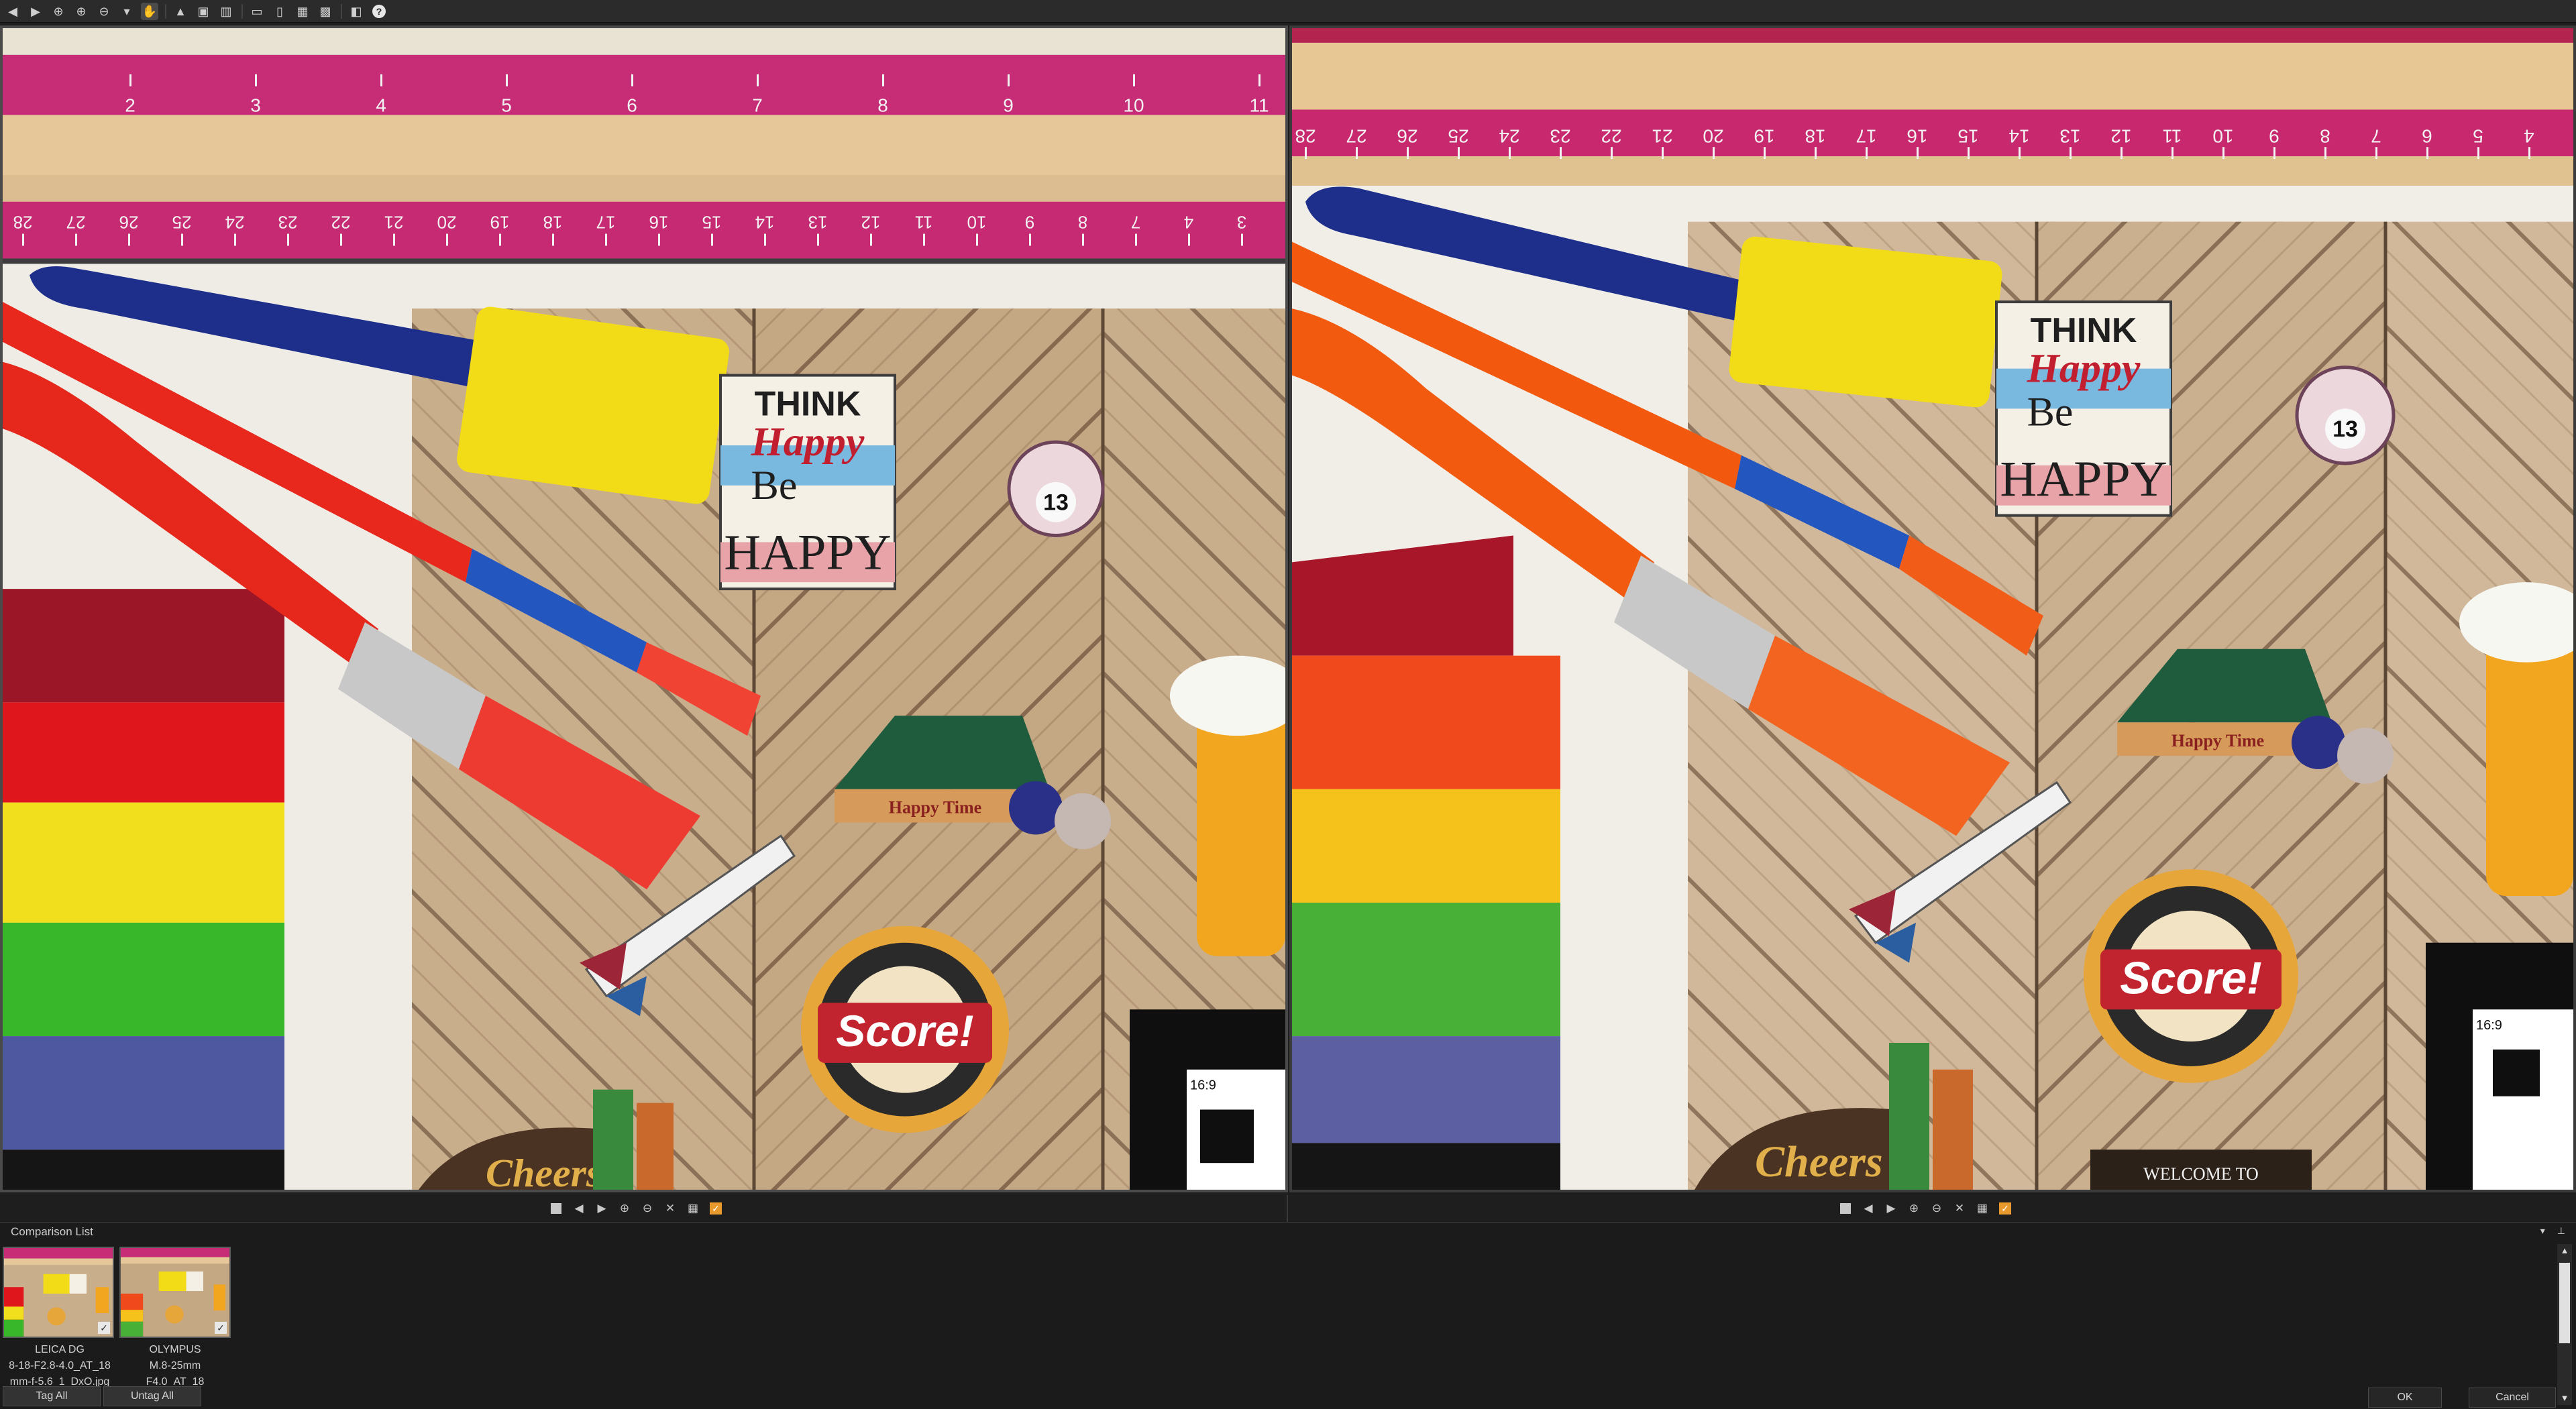 The image size is (2576, 1409). What do you see at coordinates (1288, 11) in the screenshot?
I see `main-toolbar: ◀ ▶ ⊕ ⊕ ⊖ ▾ ✋ ▲ ▣ ▥ ▭ ▯ ▦ ▩ ◧?` at bounding box center [1288, 11].